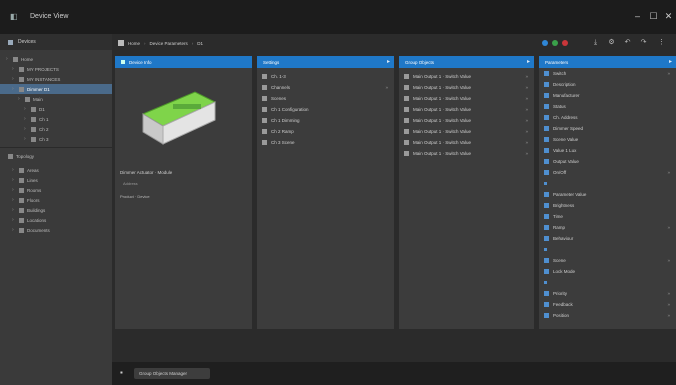 The height and width of the screenshot is (385, 676). I want to click on list-item: Switch », so click(607, 73).